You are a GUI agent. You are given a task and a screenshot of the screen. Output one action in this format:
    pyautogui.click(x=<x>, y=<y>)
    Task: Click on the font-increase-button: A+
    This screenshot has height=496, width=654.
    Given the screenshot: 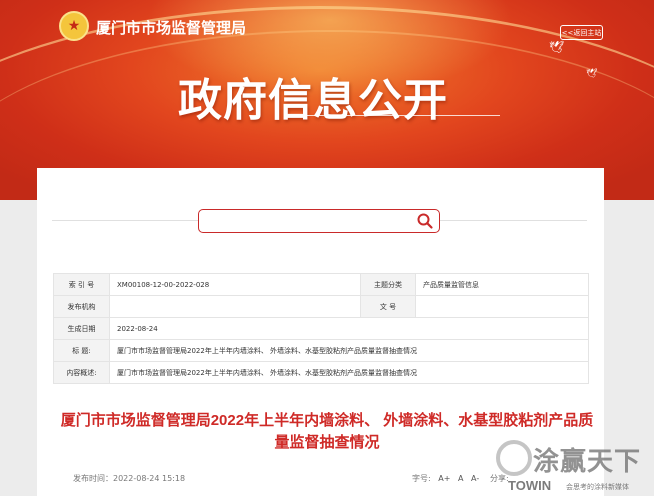 What is the action you would take?
    pyautogui.click(x=444, y=478)
    